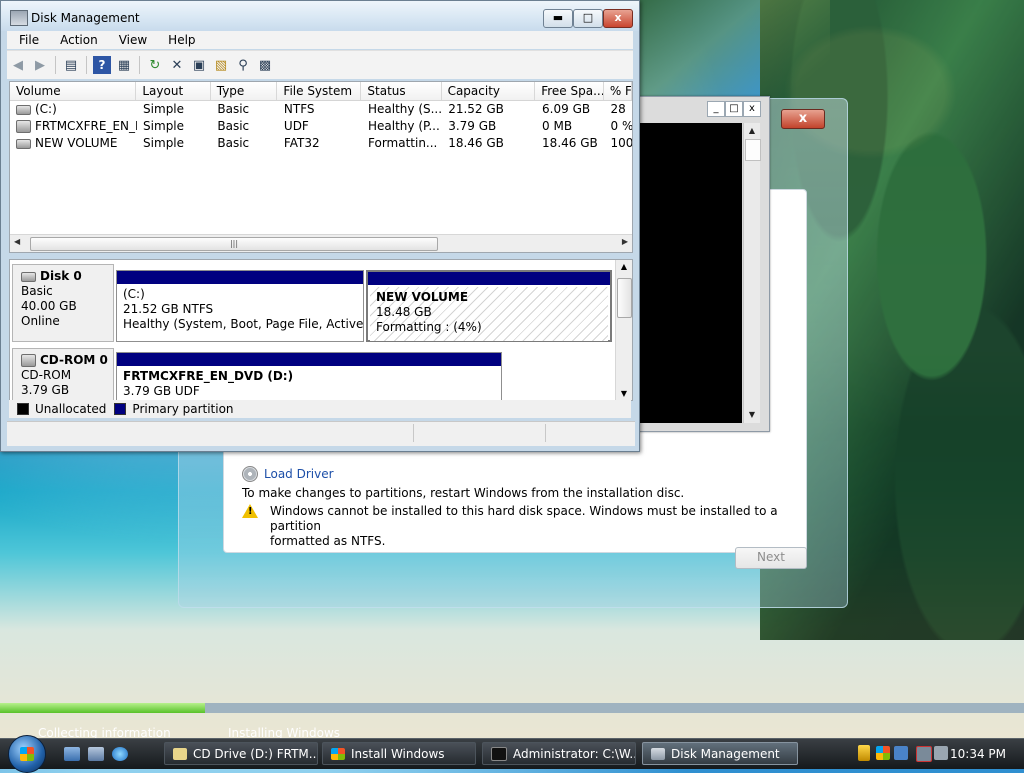 The image size is (1024, 773). Describe the element at coordinates (131, 40) in the screenshot. I see `menu-view: View` at that location.